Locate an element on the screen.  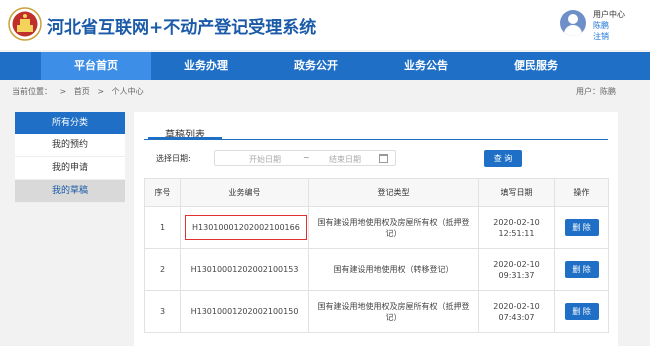
user-avatar is located at coordinates (573, 23).